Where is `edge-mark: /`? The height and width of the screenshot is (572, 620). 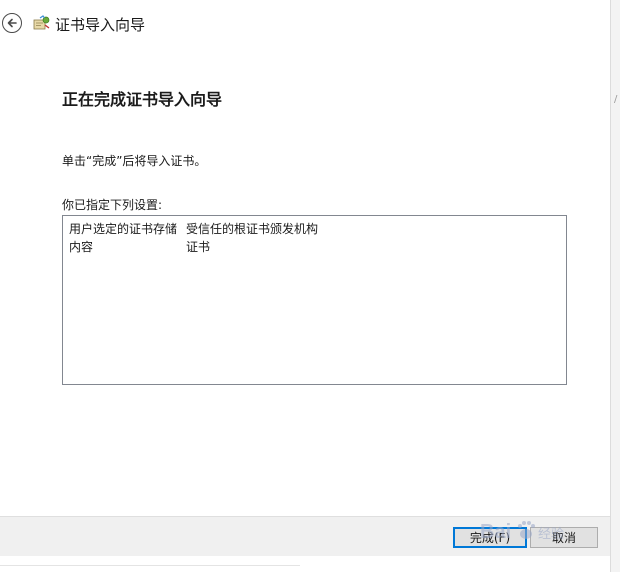 edge-mark: / is located at coordinates (616, 99).